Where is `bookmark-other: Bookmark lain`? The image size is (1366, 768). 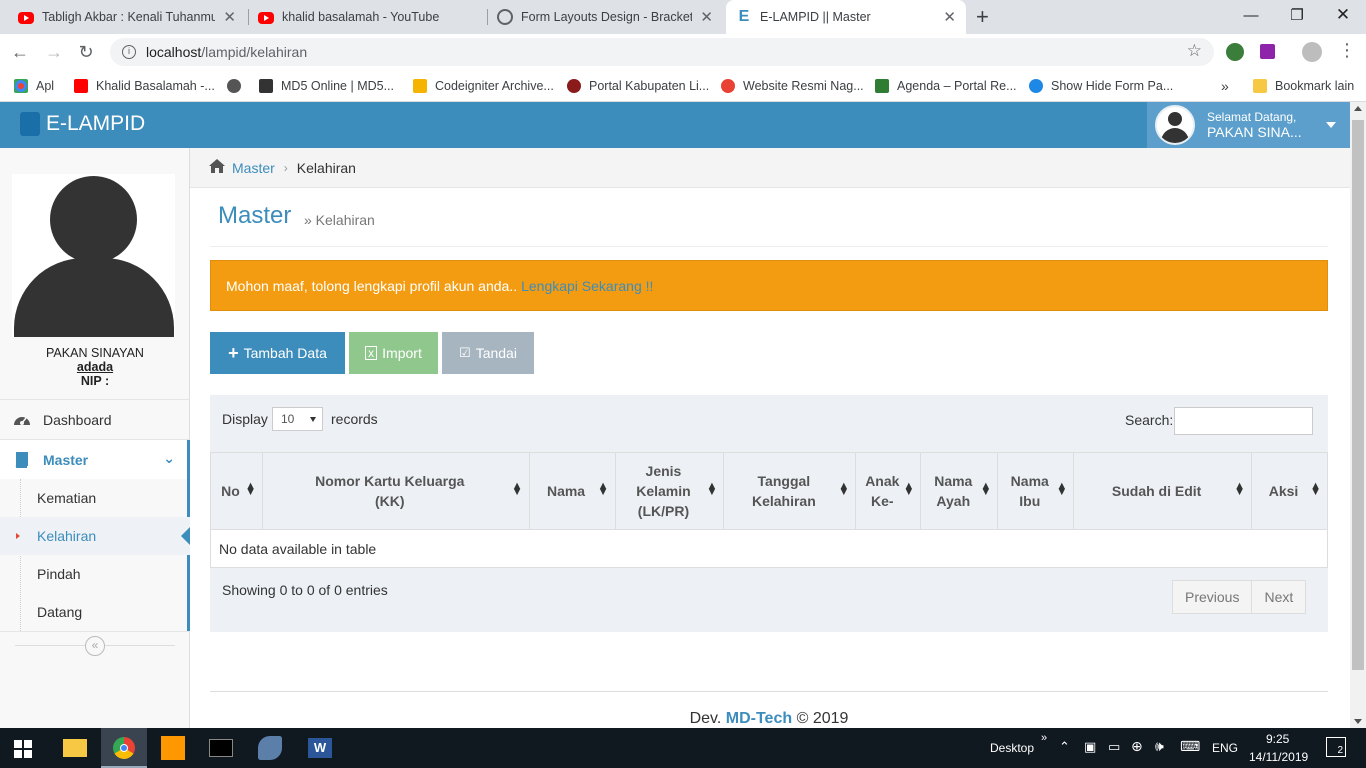
bookmark-other: Bookmark lain is located at coordinates (1303, 86).